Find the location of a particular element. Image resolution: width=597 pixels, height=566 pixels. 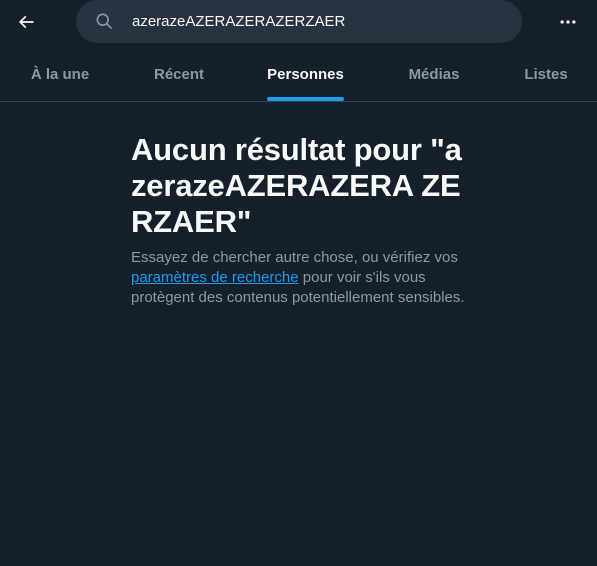

active-tab-indicator is located at coordinates (305, 99).